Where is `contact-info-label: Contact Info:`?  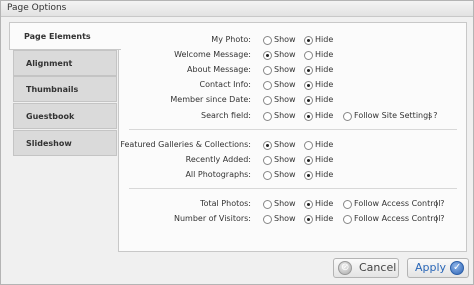
contact-info-label: Contact Info: is located at coordinates (225, 84).